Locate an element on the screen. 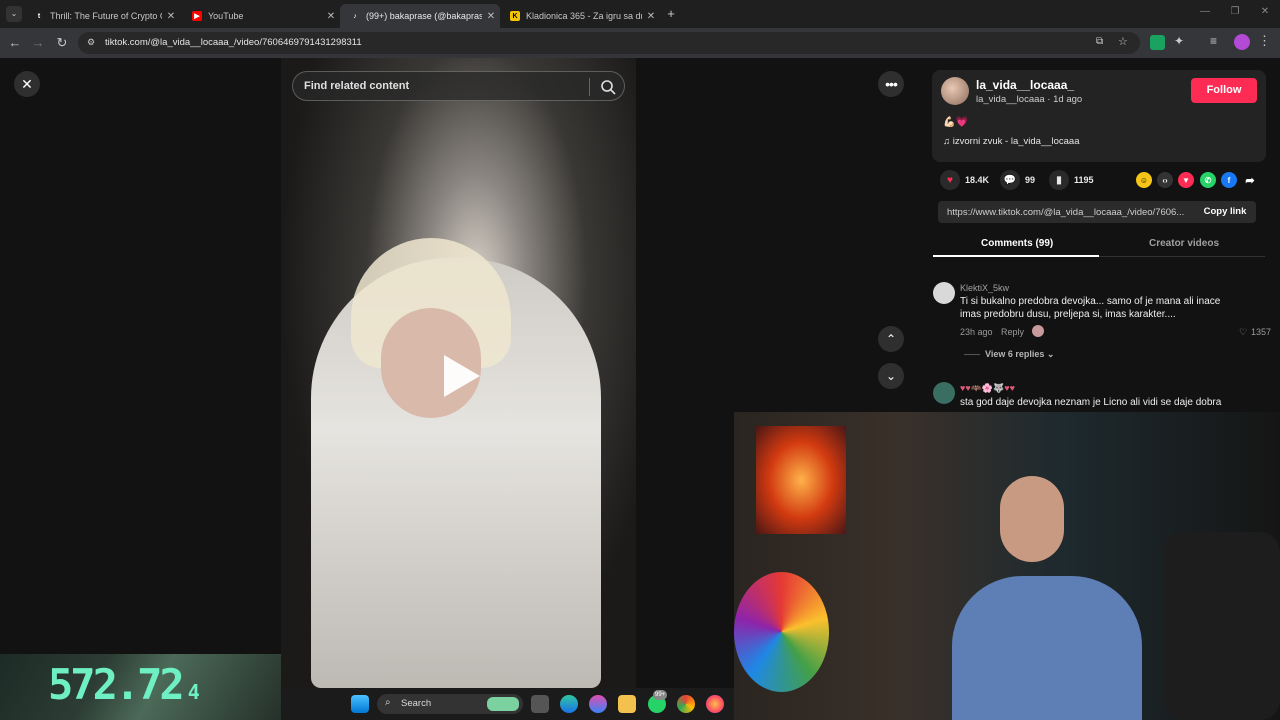  media-control-icon: ≡ is located at coordinates (1218, 42).